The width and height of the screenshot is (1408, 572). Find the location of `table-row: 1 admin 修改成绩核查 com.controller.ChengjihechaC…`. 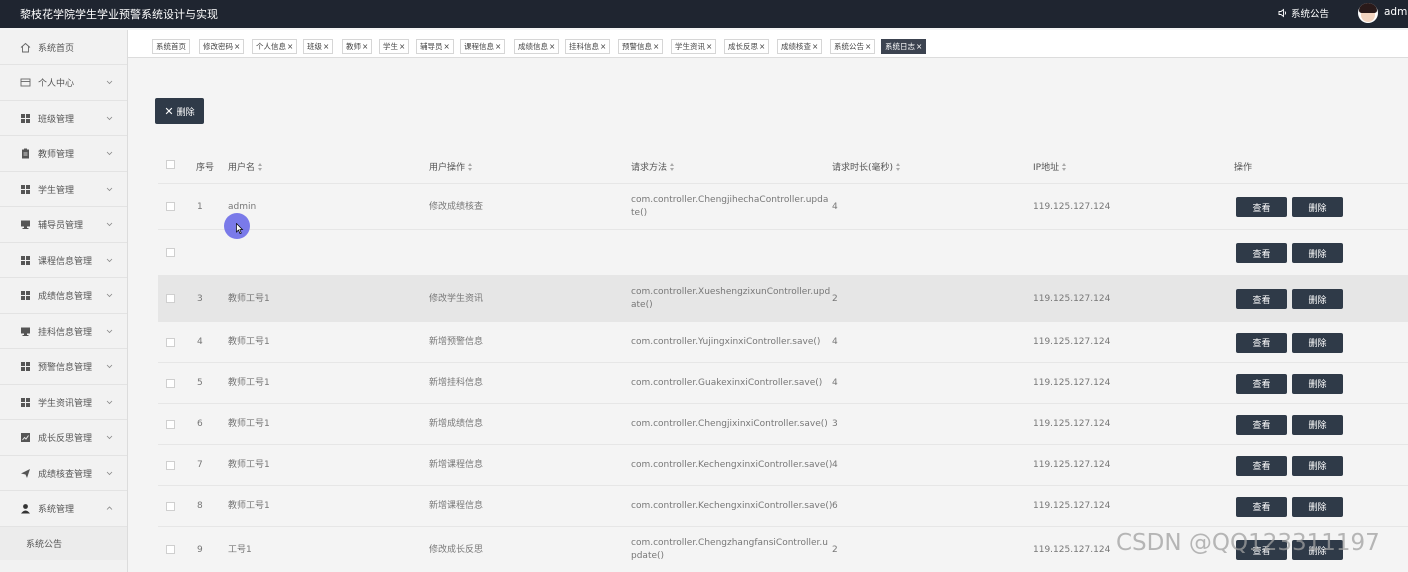

table-row: 1 admin 修改成绩核查 com.controller.ChengjihechaC… is located at coordinates (783, 207).